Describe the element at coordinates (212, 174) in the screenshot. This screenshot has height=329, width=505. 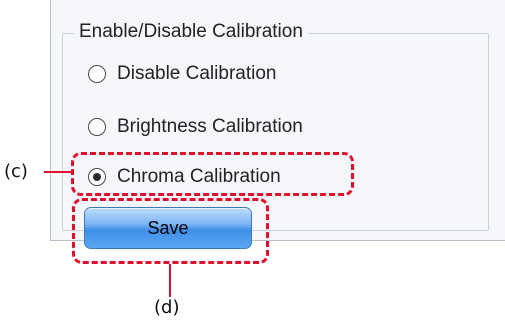
I see `callout-box-c` at that location.